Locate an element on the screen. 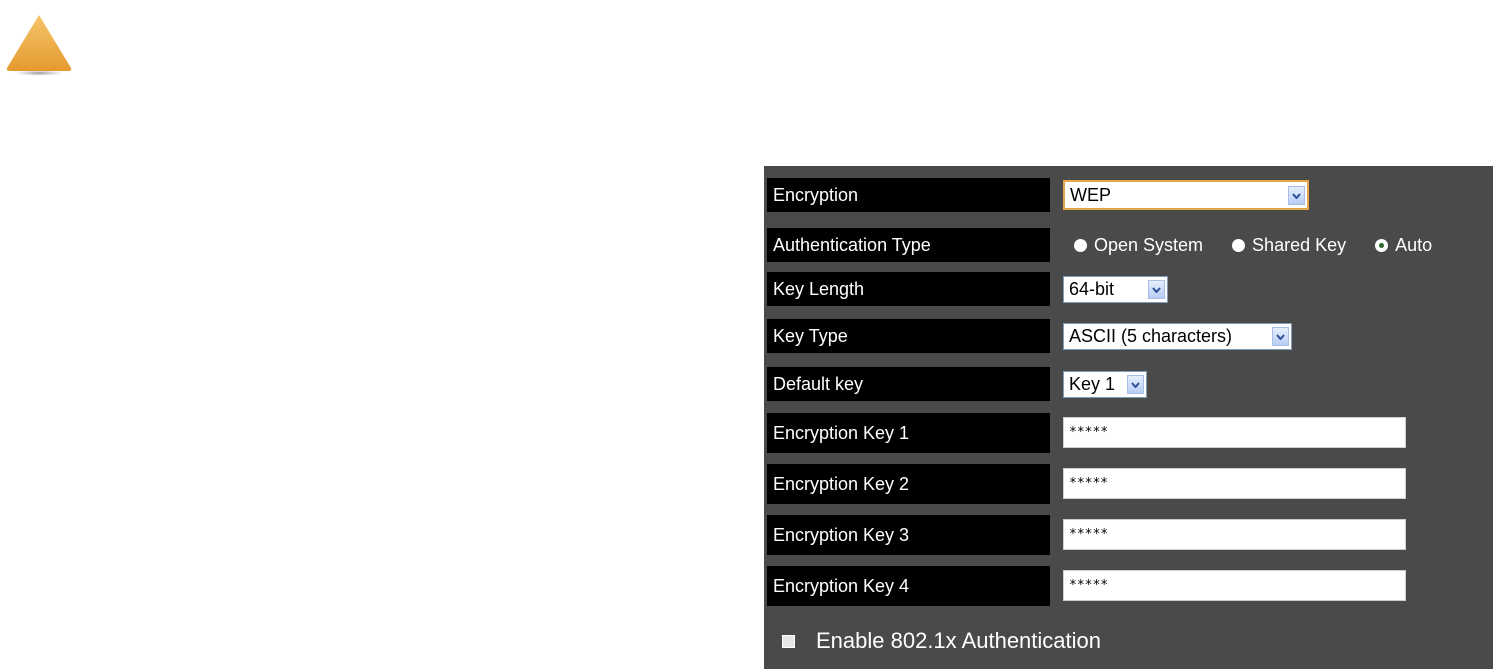  default-key-select: Key 1 is located at coordinates (1105, 384).